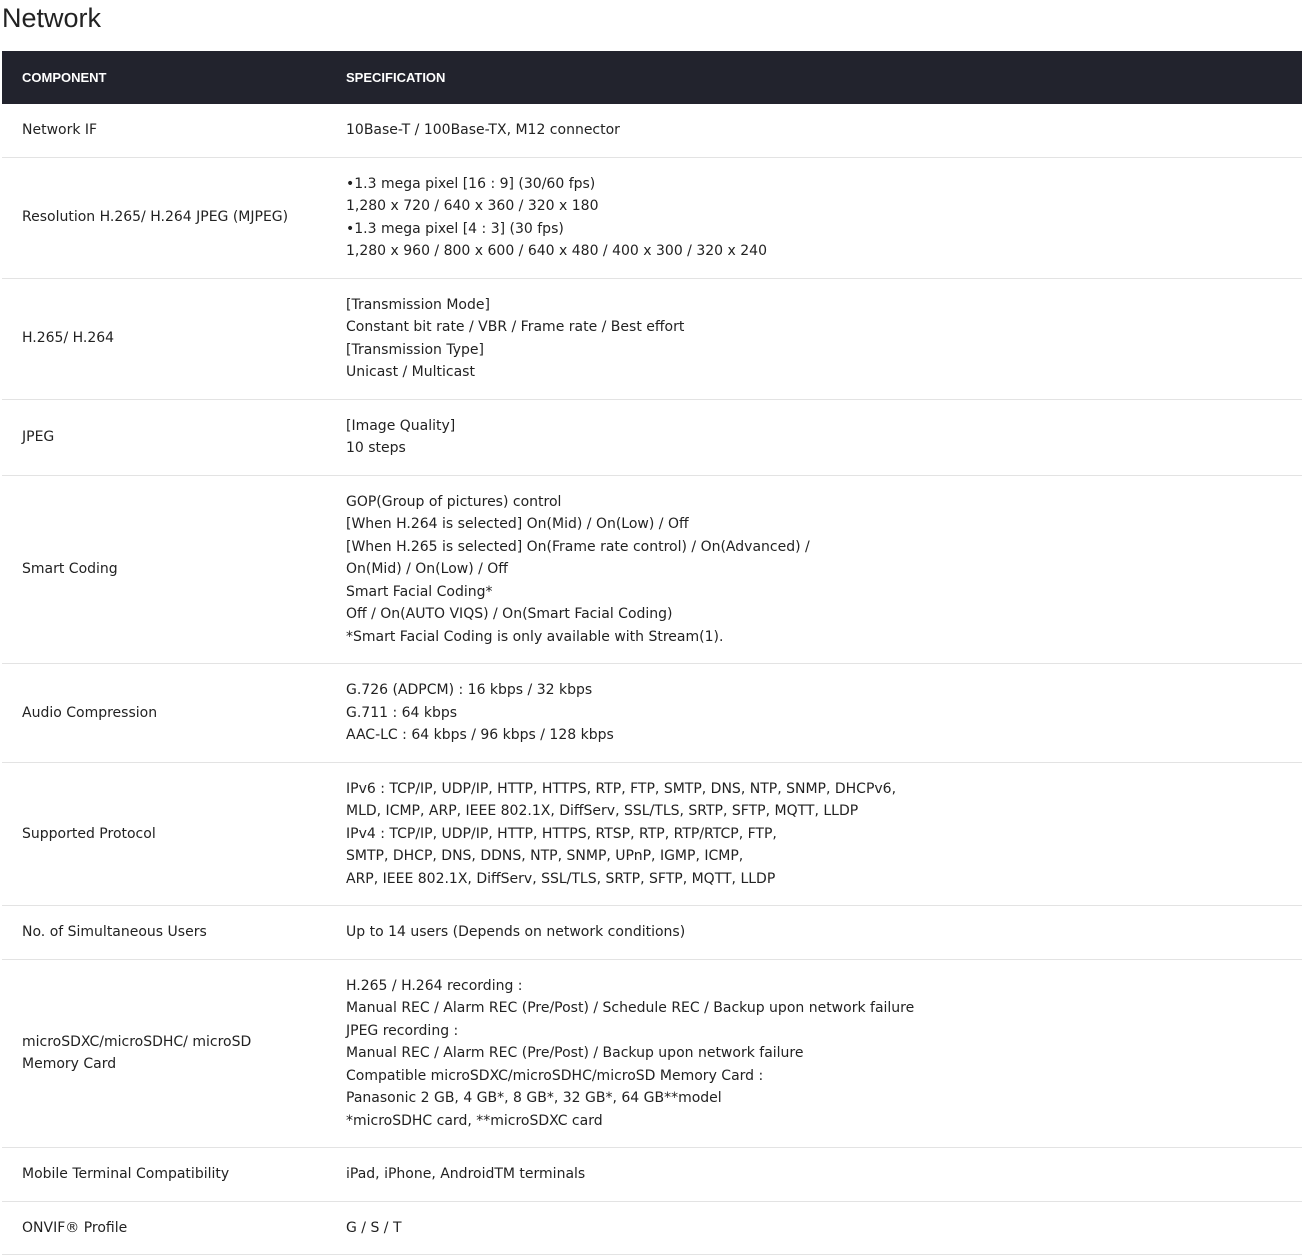 The image size is (1307, 1255). What do you see at coordinates (70, 569) in the screenshot?
I see `component-label: Smart Coding` at bounding box center [70, 569].